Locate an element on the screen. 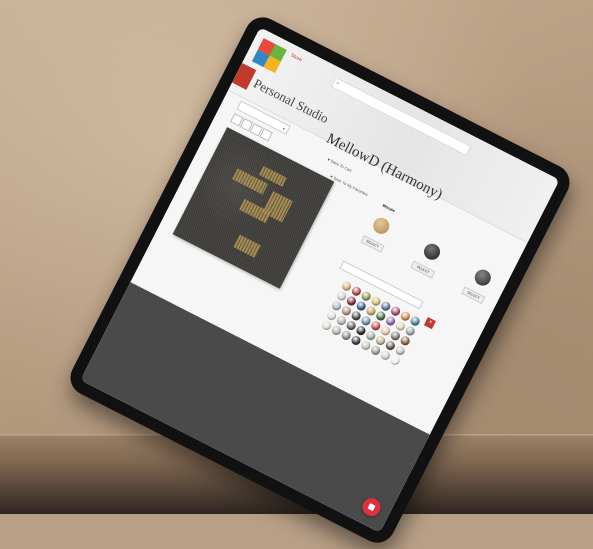 The height and width of the screenshot is (549, 593). carpet-preview is located at coordinates (253, 208).